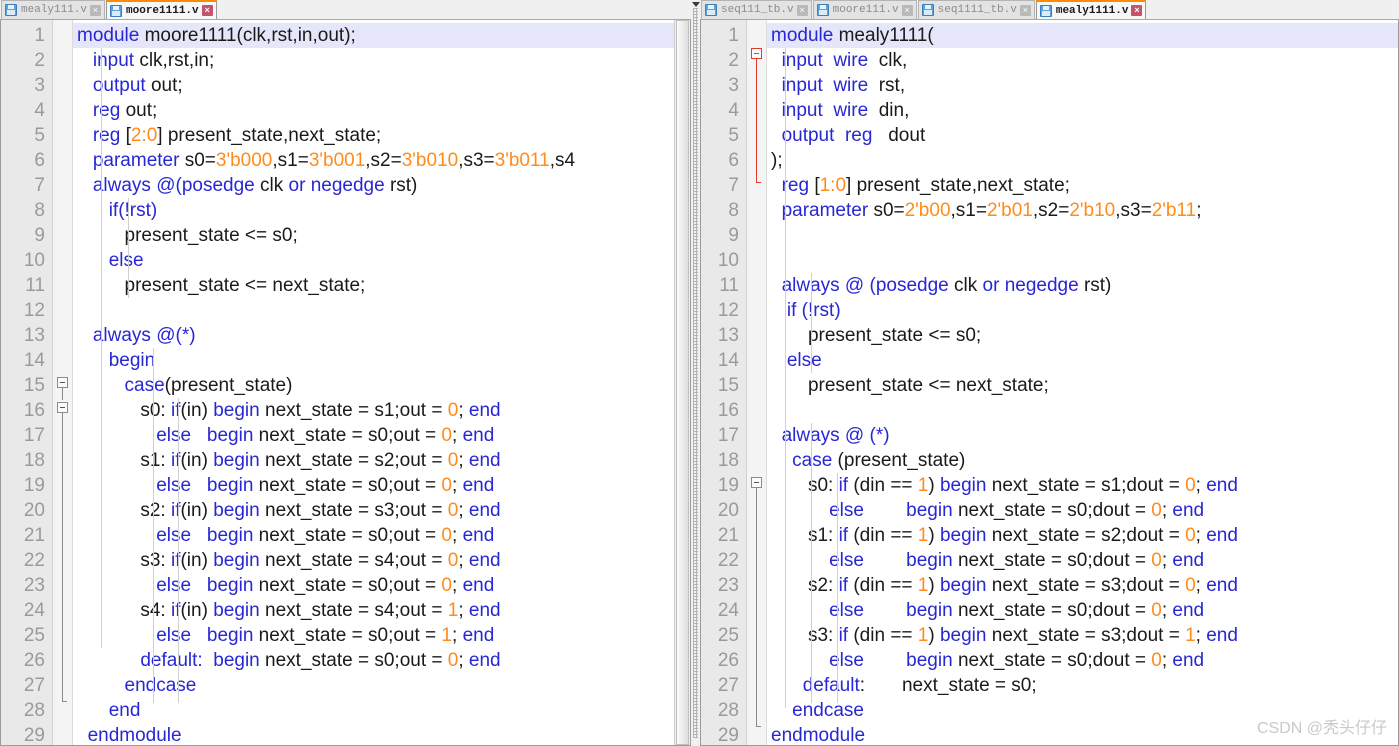  Describe the element at coordinates (34, 685) in the screenshot. I see `line-number: 27` at that location.